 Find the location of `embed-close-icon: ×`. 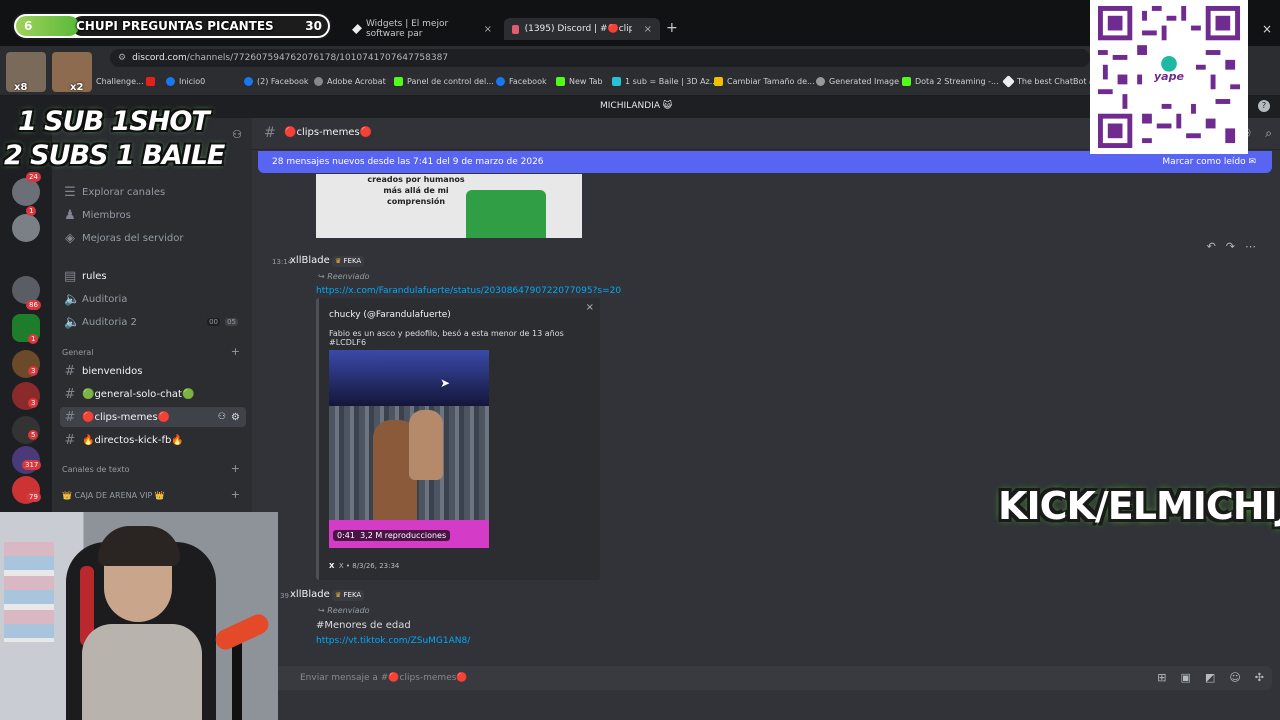

embed-close-icon: × is located at coordinates (590, 307).